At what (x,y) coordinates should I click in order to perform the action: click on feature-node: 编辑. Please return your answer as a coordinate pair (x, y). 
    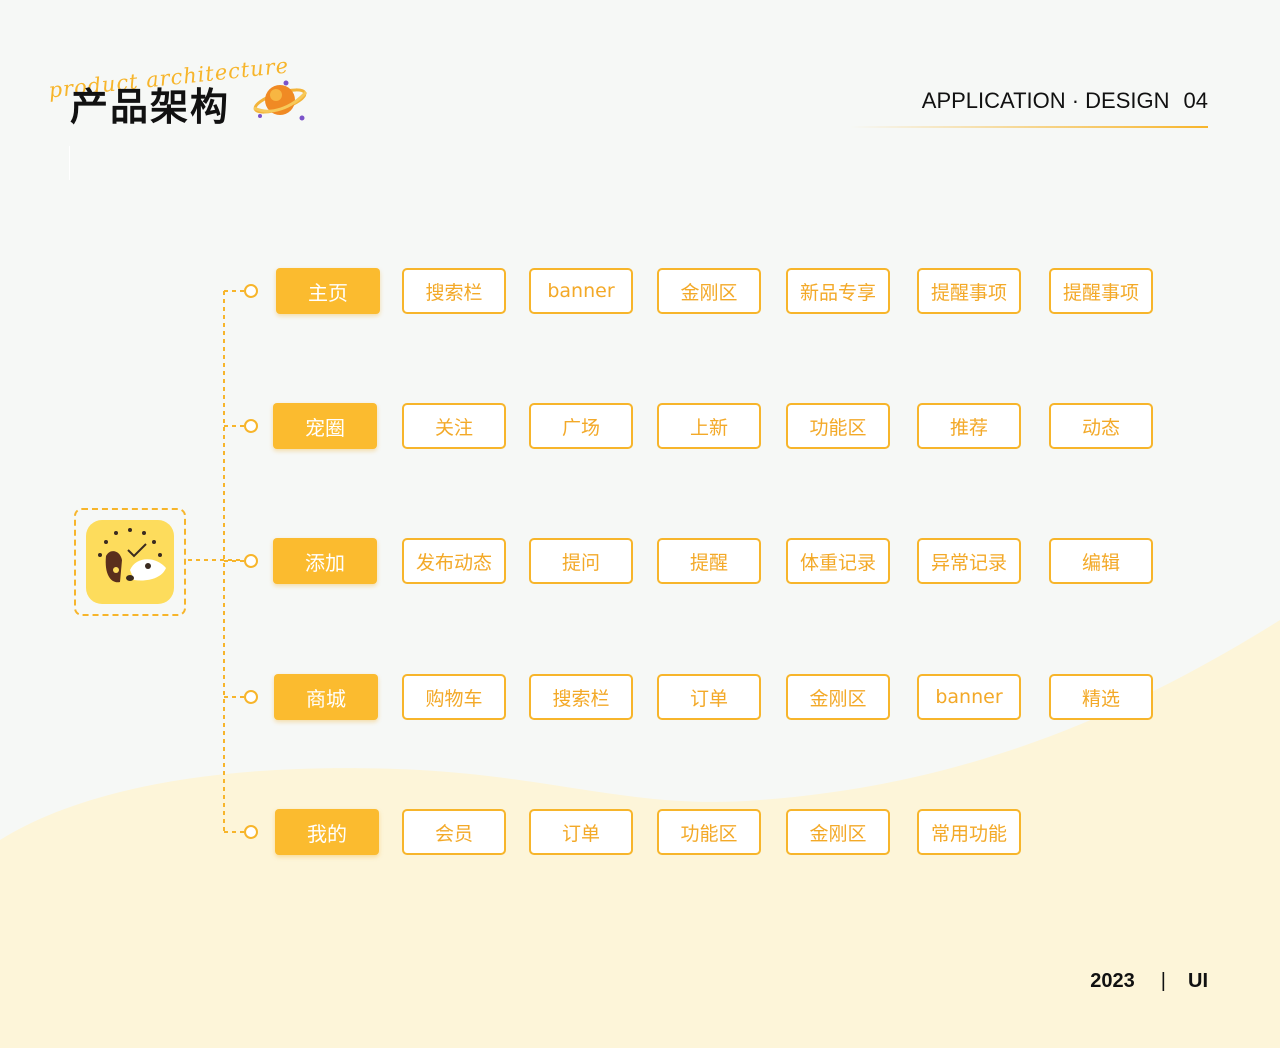
    Looking at the image, I should click on (1101, 561).